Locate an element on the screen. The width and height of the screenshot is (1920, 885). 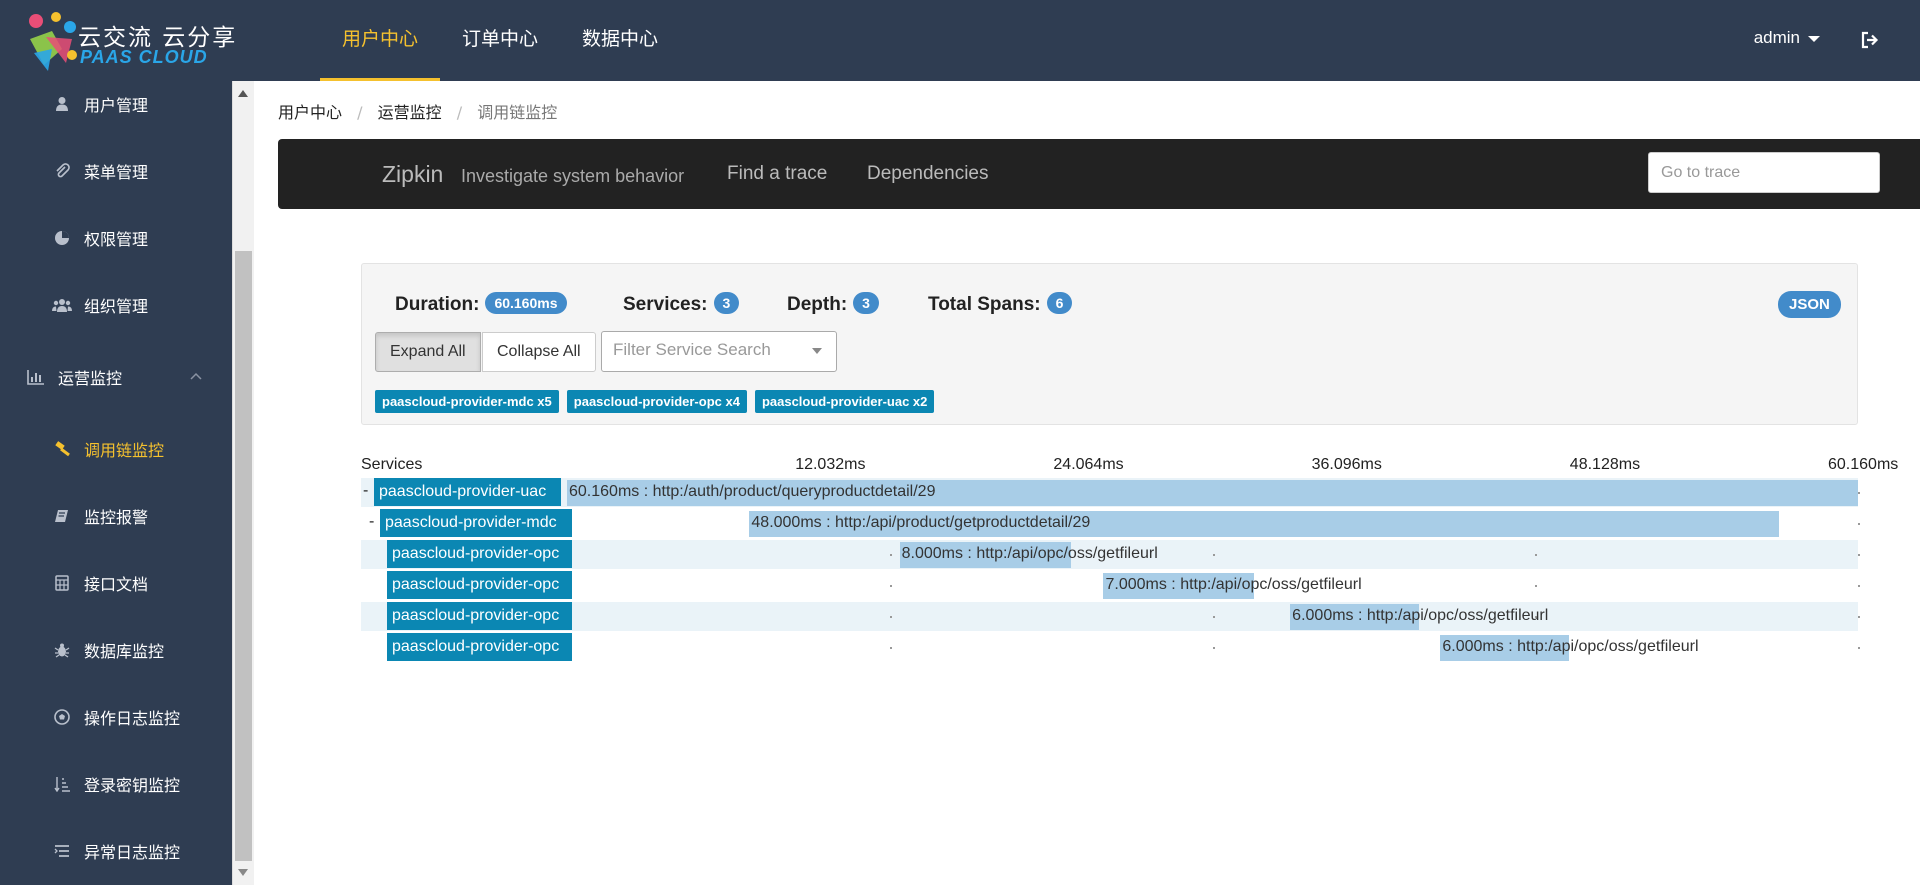
sidebar-item-label: 异常日志监控 is located at coordinates (132, 852).